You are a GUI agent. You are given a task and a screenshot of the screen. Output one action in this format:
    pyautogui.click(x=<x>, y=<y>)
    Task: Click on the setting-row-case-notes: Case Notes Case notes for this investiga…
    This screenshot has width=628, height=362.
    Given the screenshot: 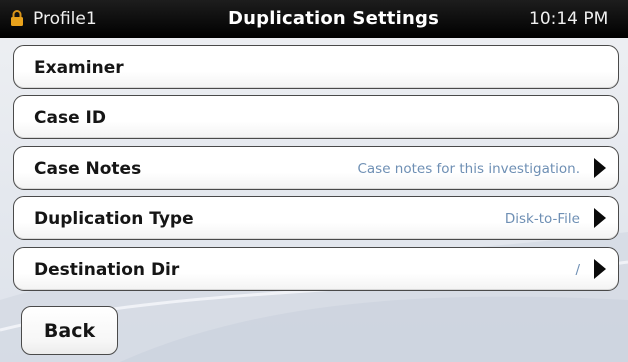 What is the action you would take?
    pyautogui.click(x=316, y=168)
    